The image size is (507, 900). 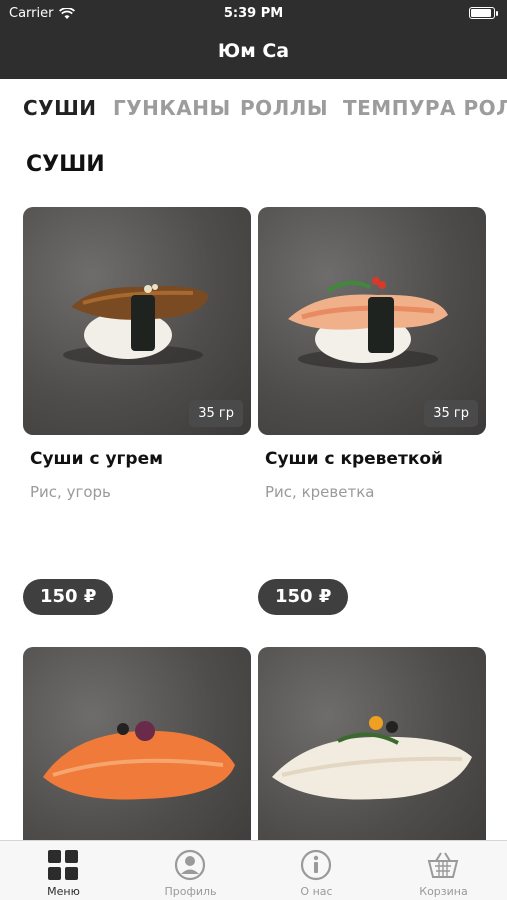 I want to click on tab-profile: Профиль, so click(x=190, y=870).